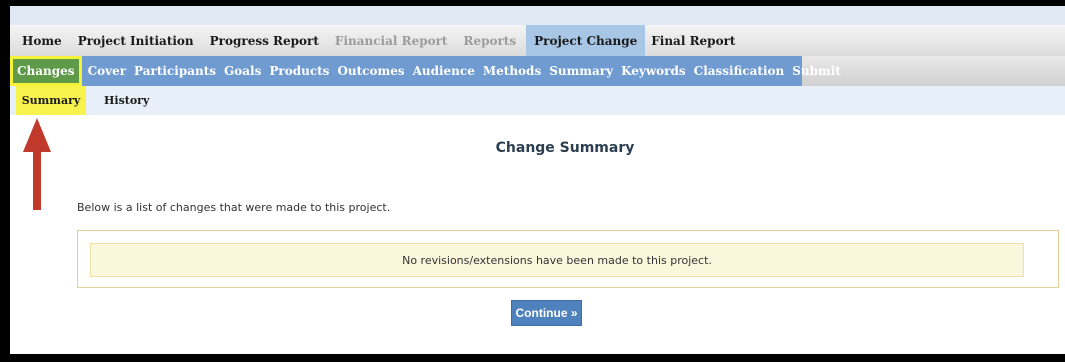  What do you see at coordinates (739, 71) in the screenshot?
I see `tab-classification: Classification` at bounding box center [739, 71].